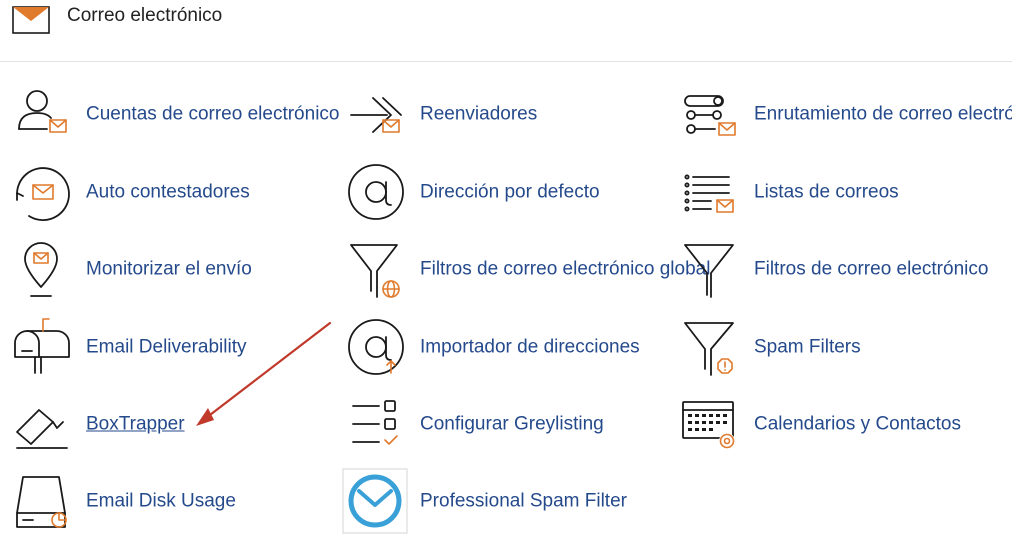  Describe the element at coordinates (530, 347) in the screenshot. I see `address-importer-label: Importador de direcciones` at that location.